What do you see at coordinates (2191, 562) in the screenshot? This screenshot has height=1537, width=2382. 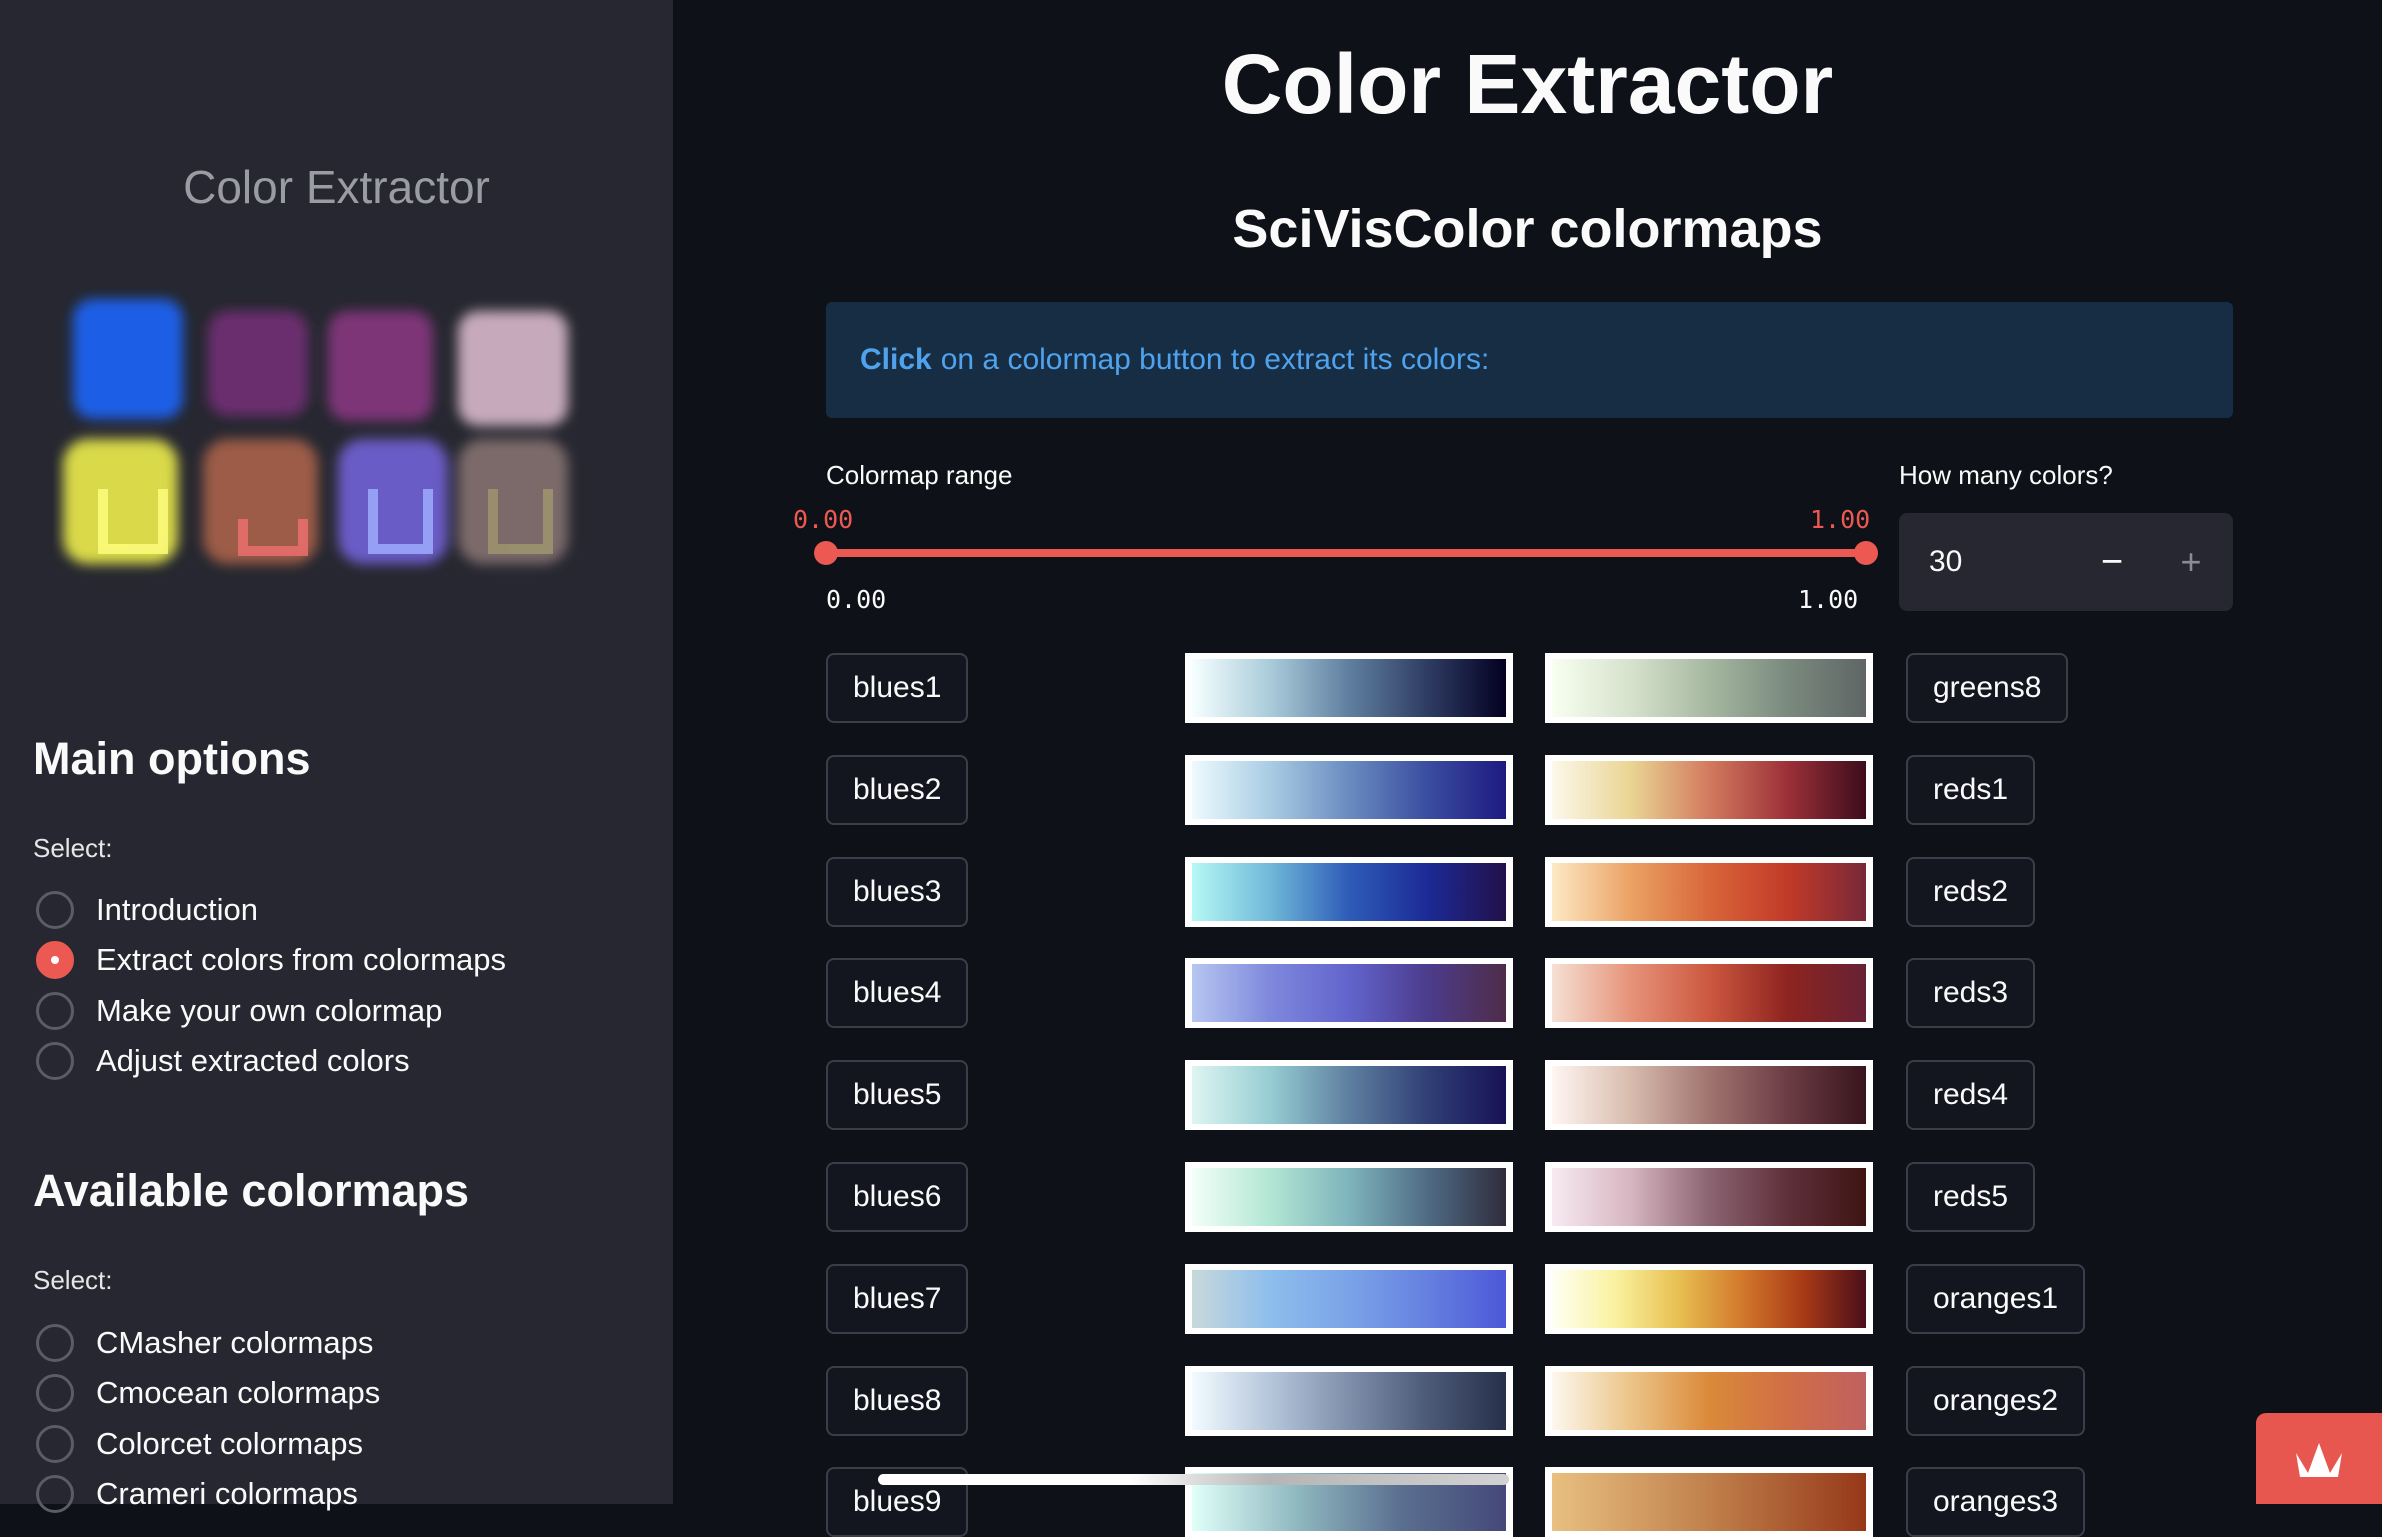 I see `increment-button: +` at bounding box center [2191, 562].